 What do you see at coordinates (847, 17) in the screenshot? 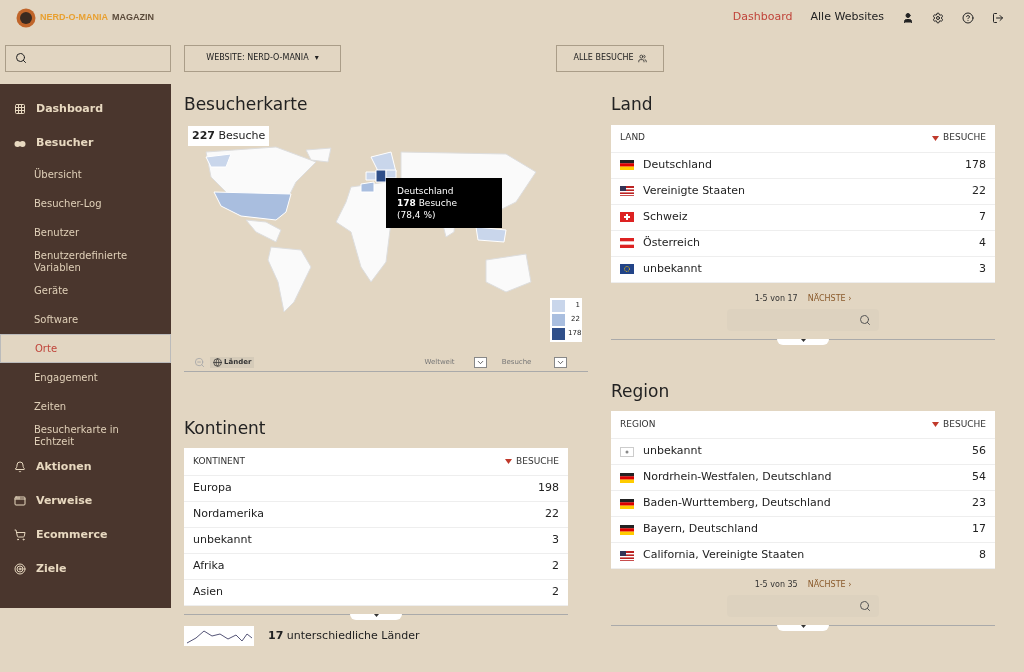
I see `nav-link: Alle Websites` at bounding box center [847, 17].